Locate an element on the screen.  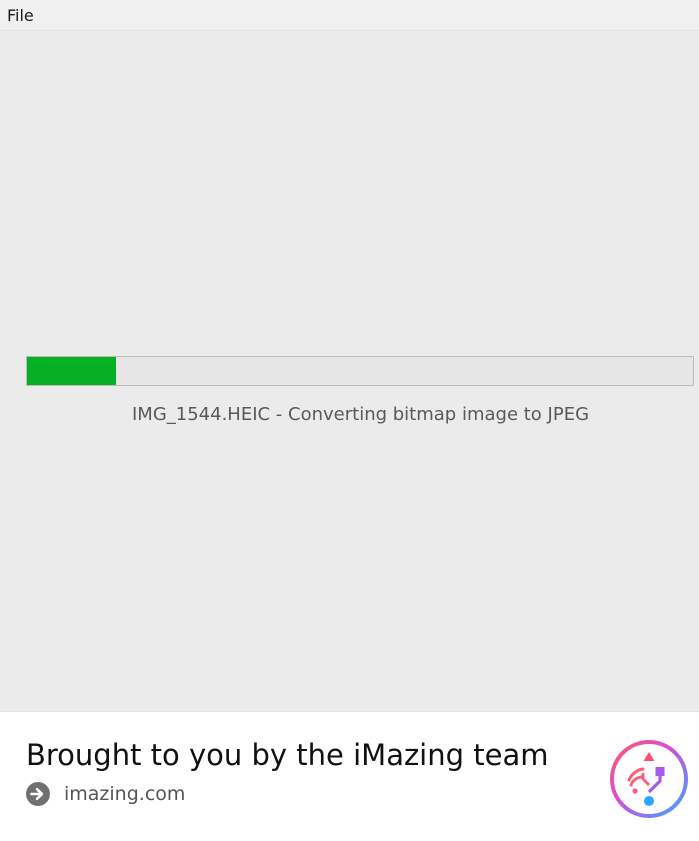
menu-bar: File is located at coordinates (349, 15).